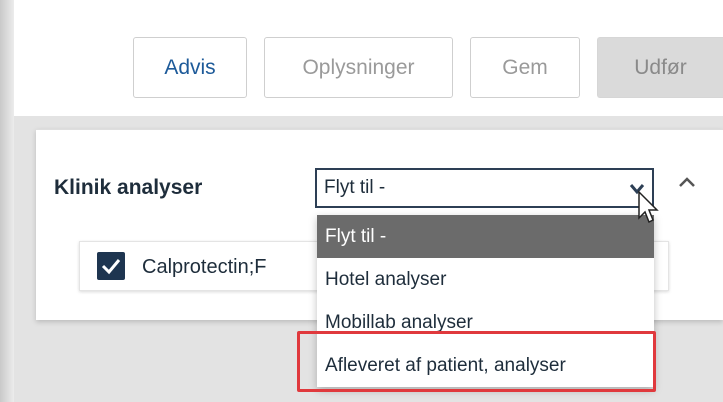 The width and height of the screenshot is (723, 402). Describe the element at coordinates (128, 187) in the screenshot. I see `section-title: Klinik analyser` at that location.